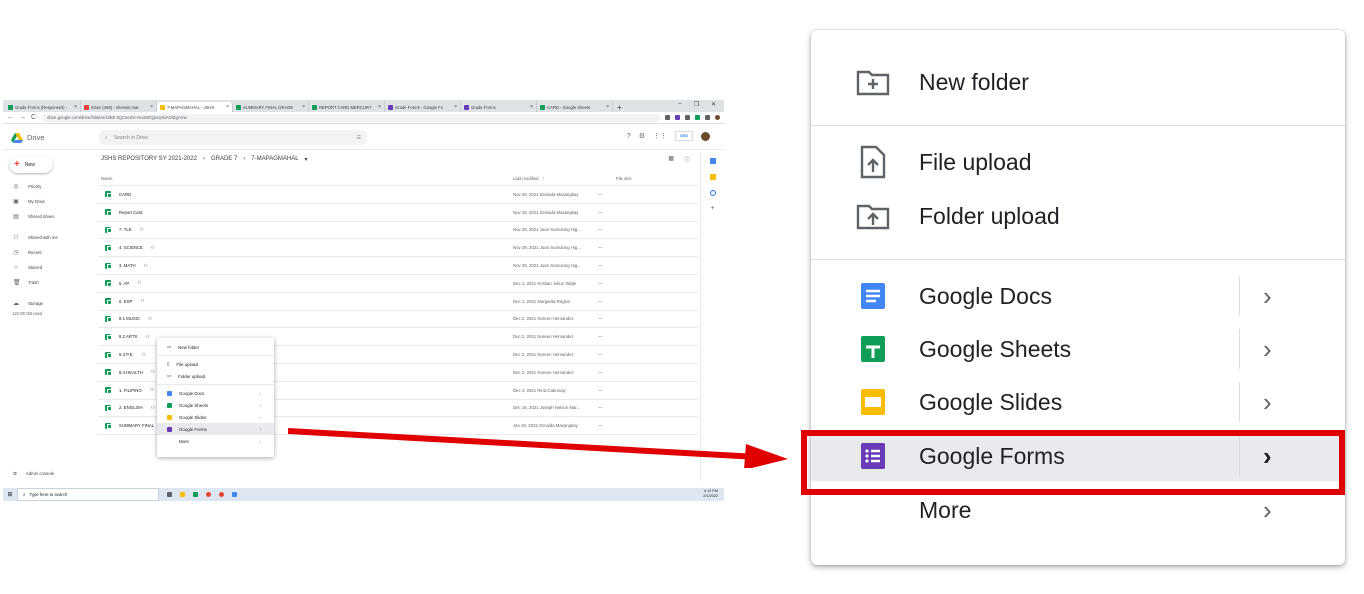 The height and width of the screenshot is (594, 1364). What do you see at coordinates (679, 104) in the screenshot?
I see `minimize-icon: –` at bounding box center [679, 104].